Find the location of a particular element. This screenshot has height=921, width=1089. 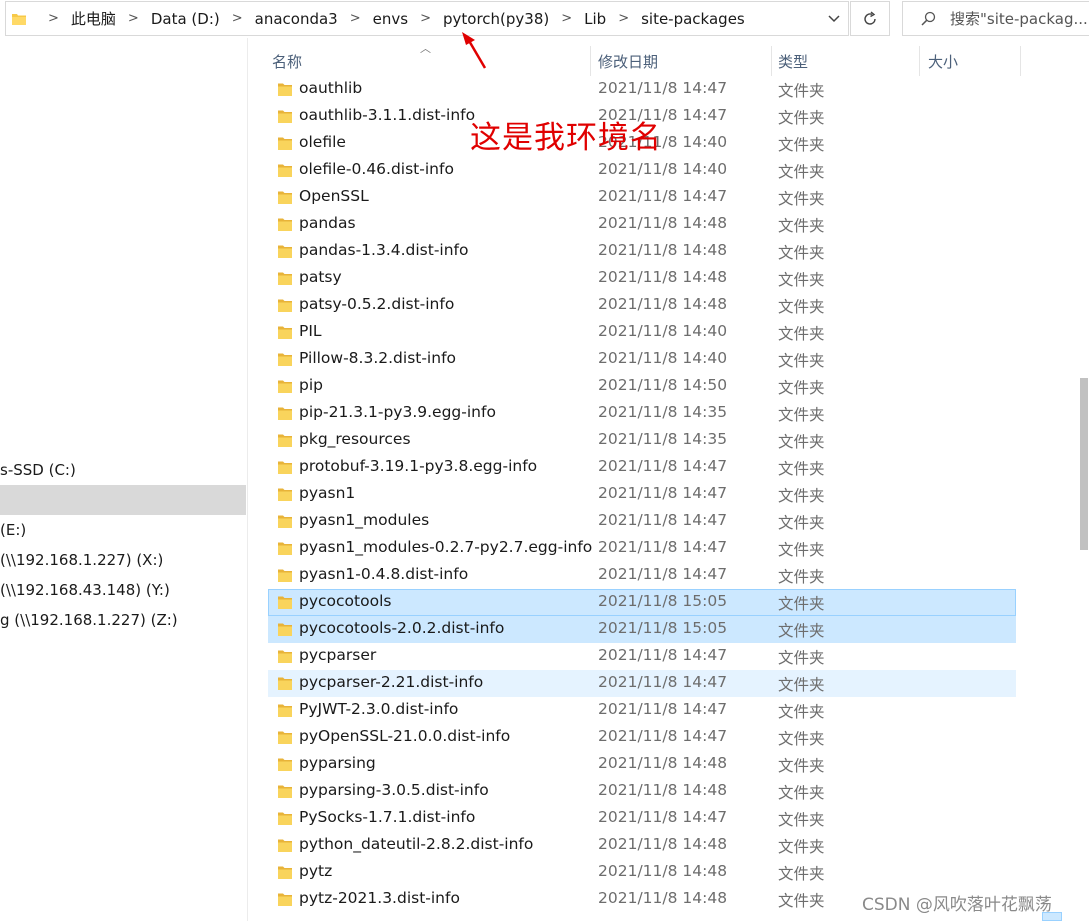

file-row: pip 2021/11/8 14:50 文件夹 is located at coordinates (642, 386).